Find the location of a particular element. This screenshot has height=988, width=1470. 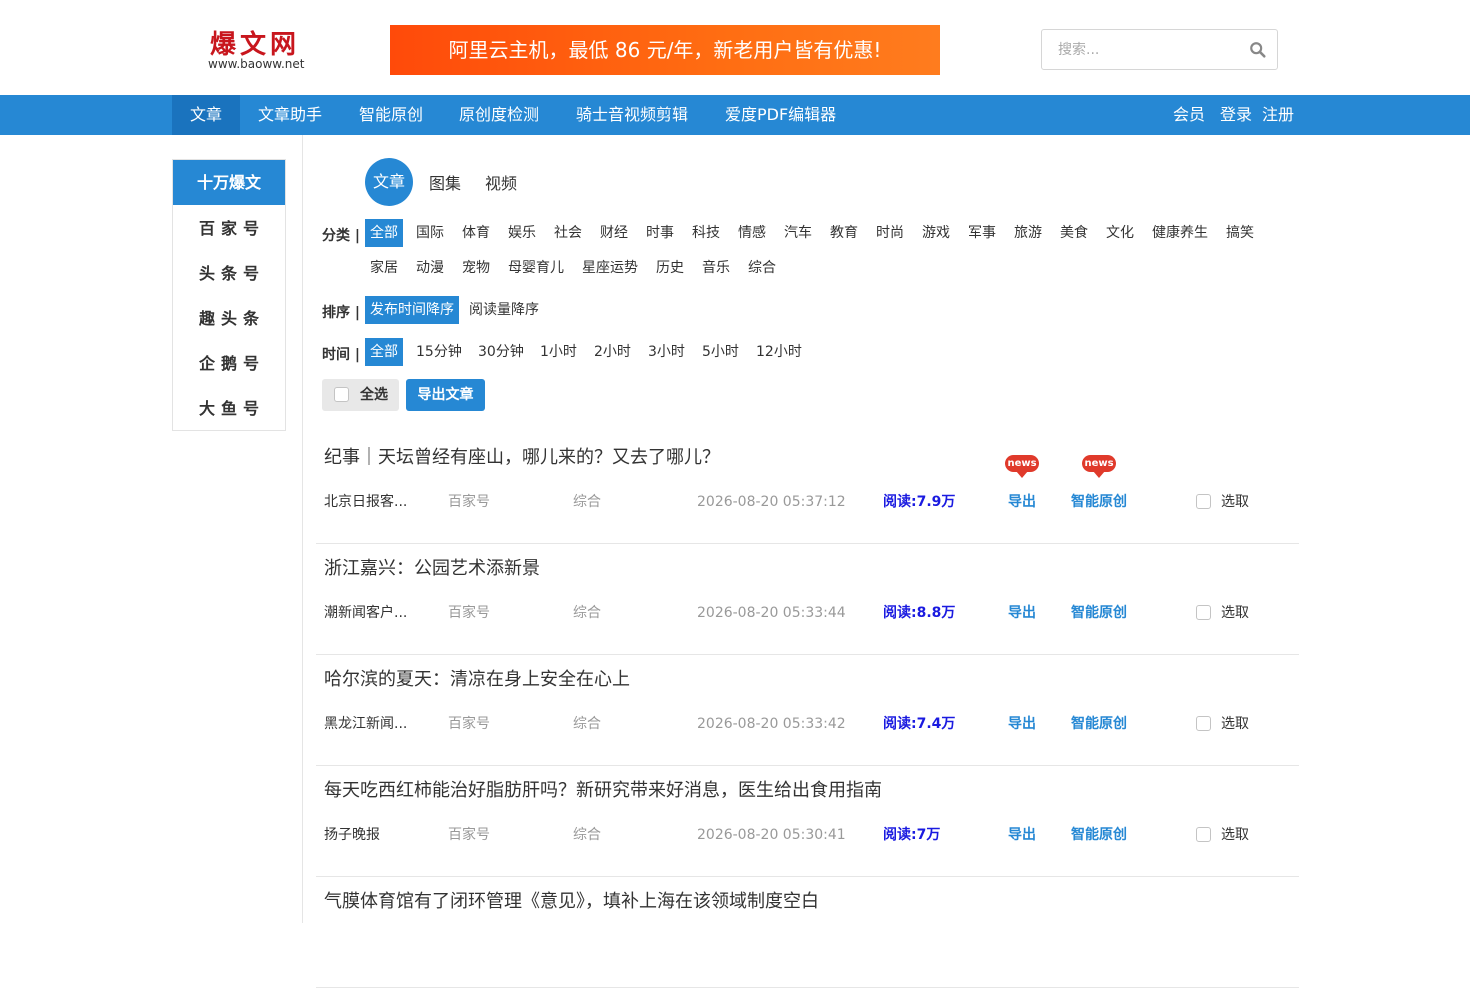

category-chip-2: 体育 is located at coordinates (476, 233).